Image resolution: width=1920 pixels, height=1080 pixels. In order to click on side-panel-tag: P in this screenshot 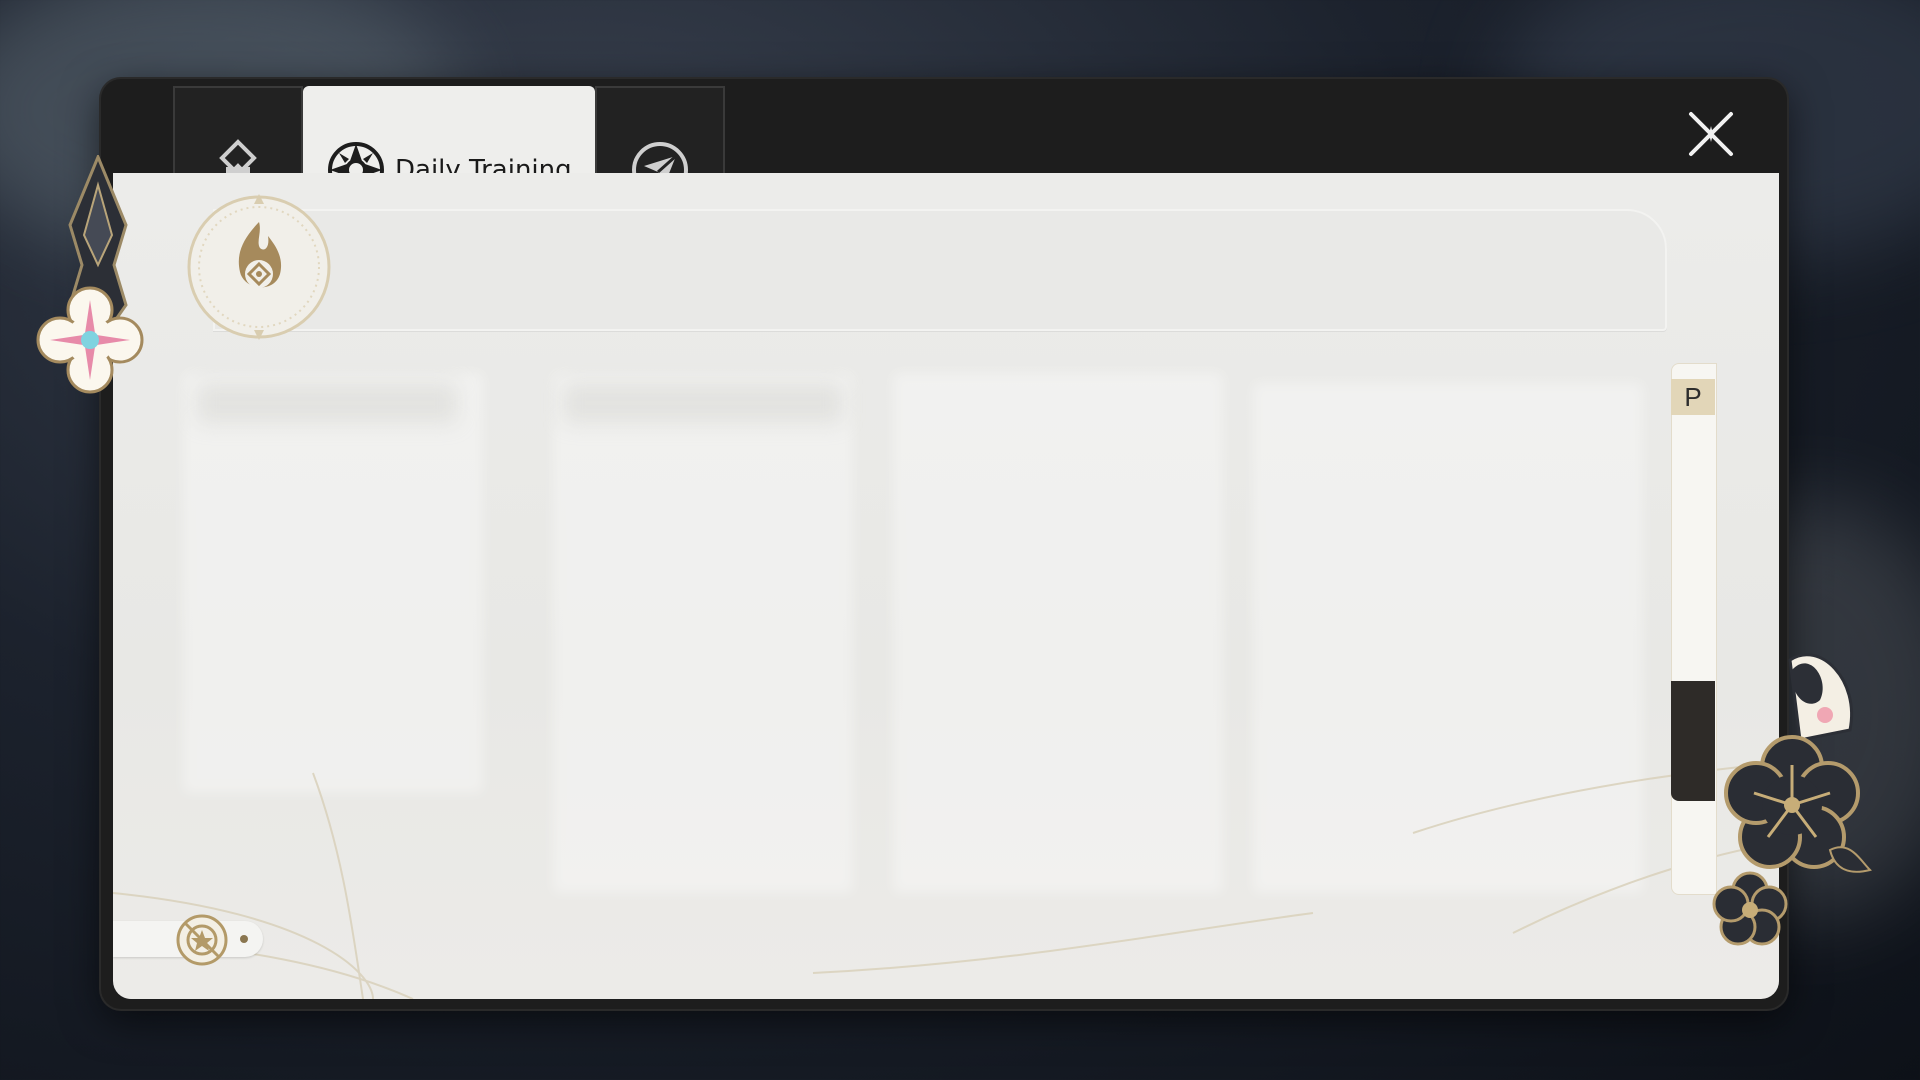, I will do `click(1693, 397)`.